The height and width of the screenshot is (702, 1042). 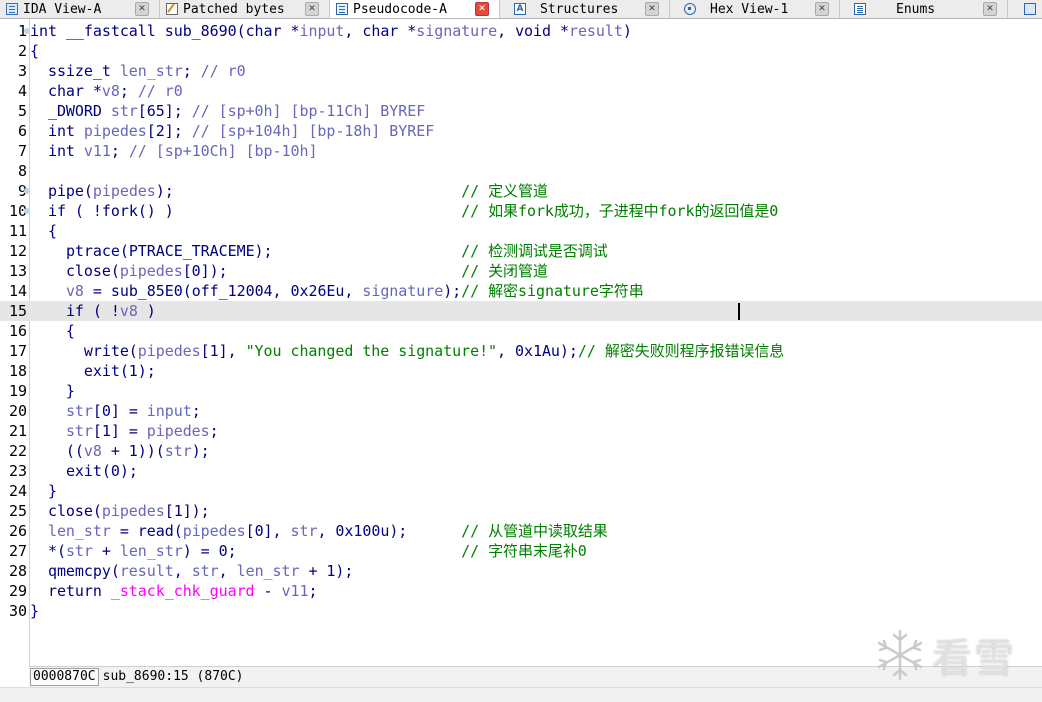 I want to click on line-number: 19, so click(x=17, y=391).